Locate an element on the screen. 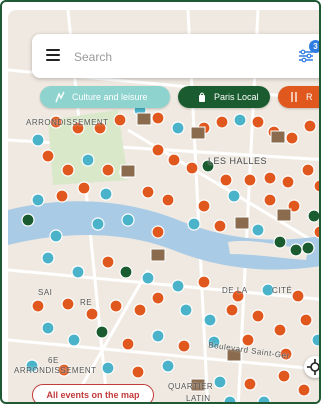  fork-knife-icon is located at coordinates (294, 97).